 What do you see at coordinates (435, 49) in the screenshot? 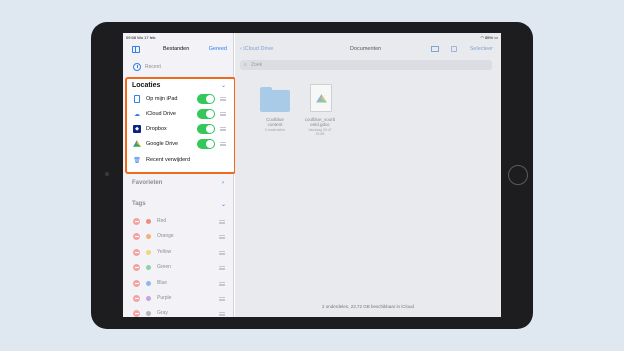
I see `new-folder-icon` at bounding box center [435, 49].